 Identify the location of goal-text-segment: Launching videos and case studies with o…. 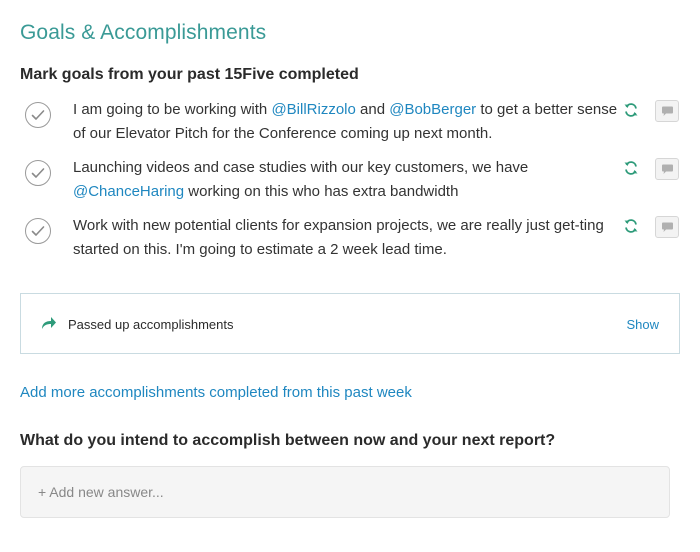
(301, 167).